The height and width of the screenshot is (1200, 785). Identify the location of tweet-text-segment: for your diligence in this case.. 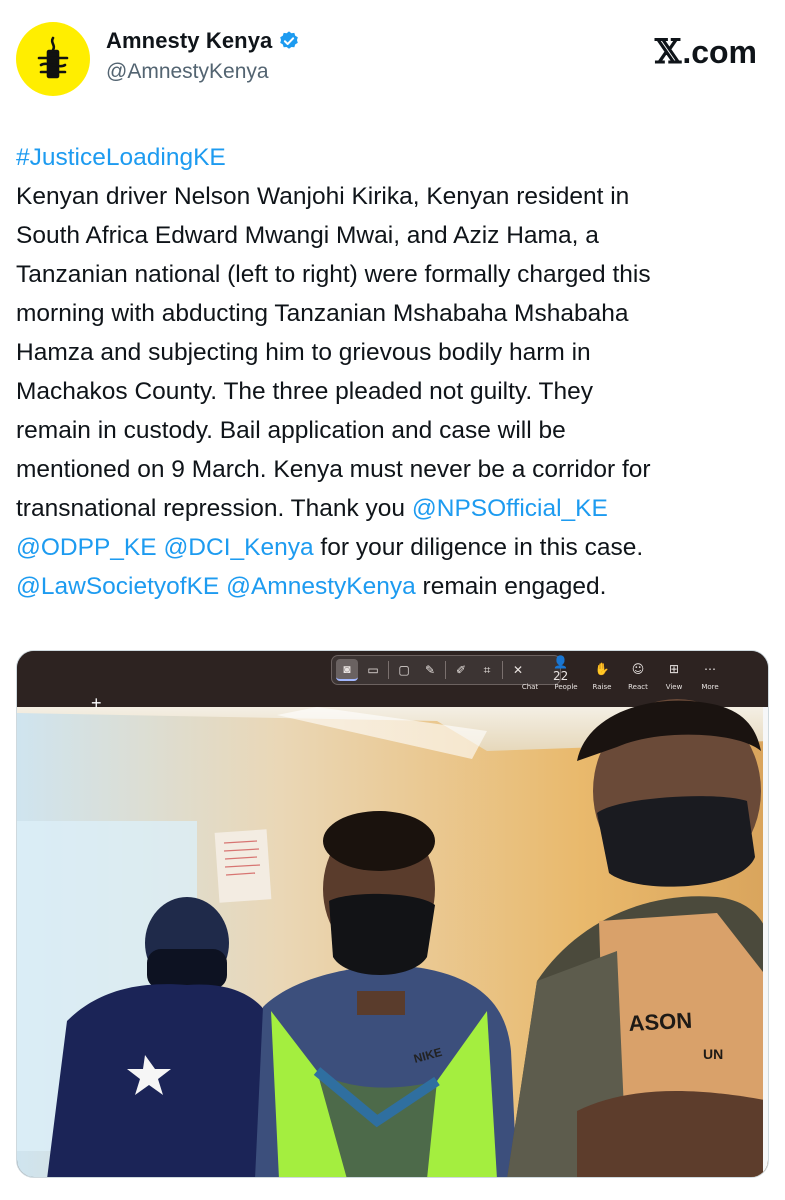
(478, 547).